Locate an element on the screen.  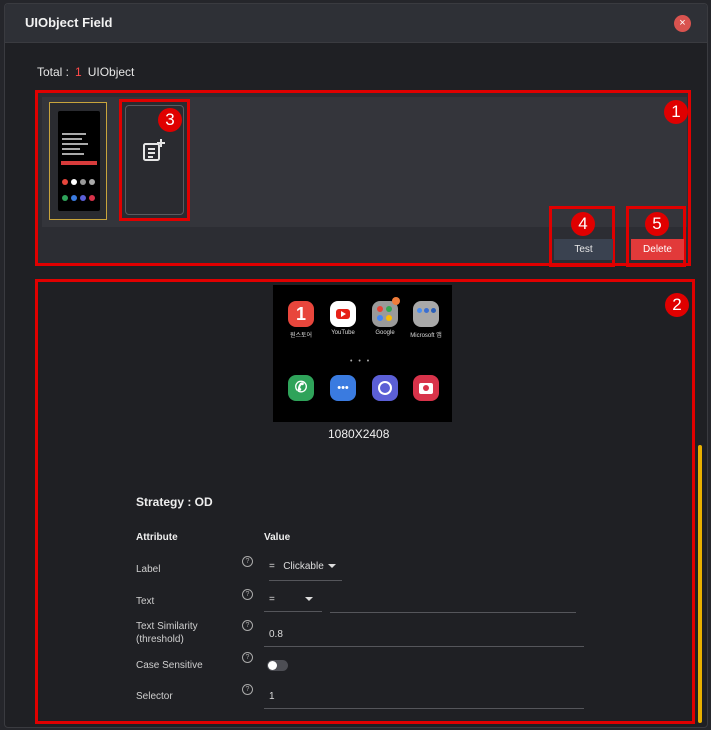
selector-input: 1 is located at coordinates (424, 697).